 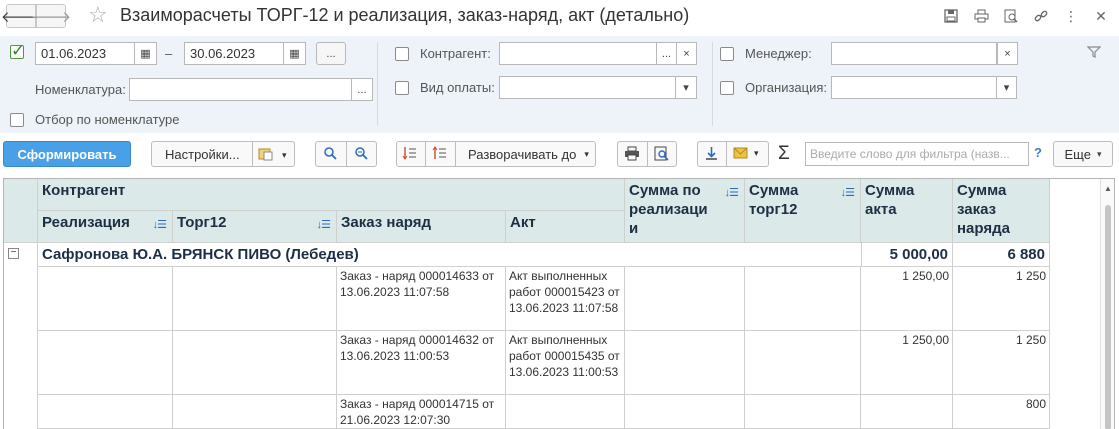 What do you see at coordinates (1001, 211) in the screenshot?
I see `header-summa-zakaz-naryada: Сумма заказ наряда` at bounding box center [1001, 211].